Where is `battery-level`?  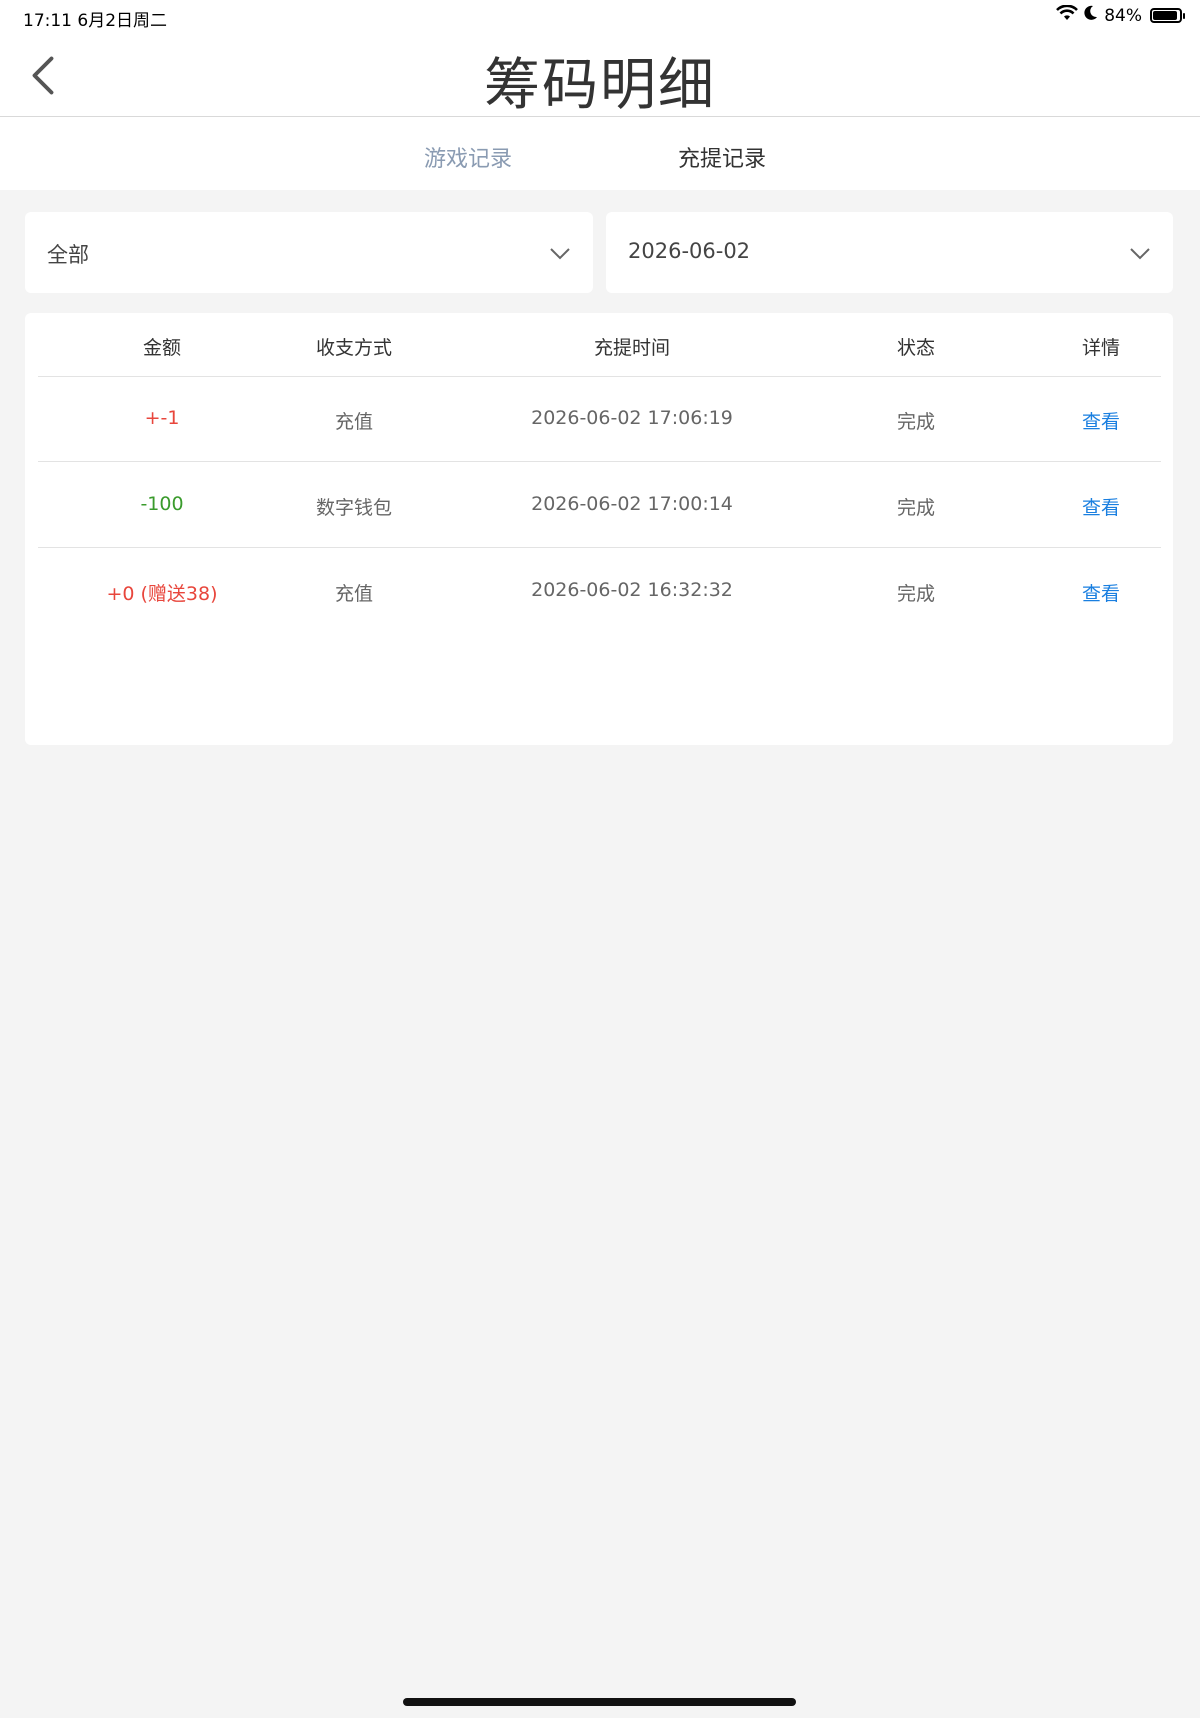
battery-level is located at coordinates (1165, 15).